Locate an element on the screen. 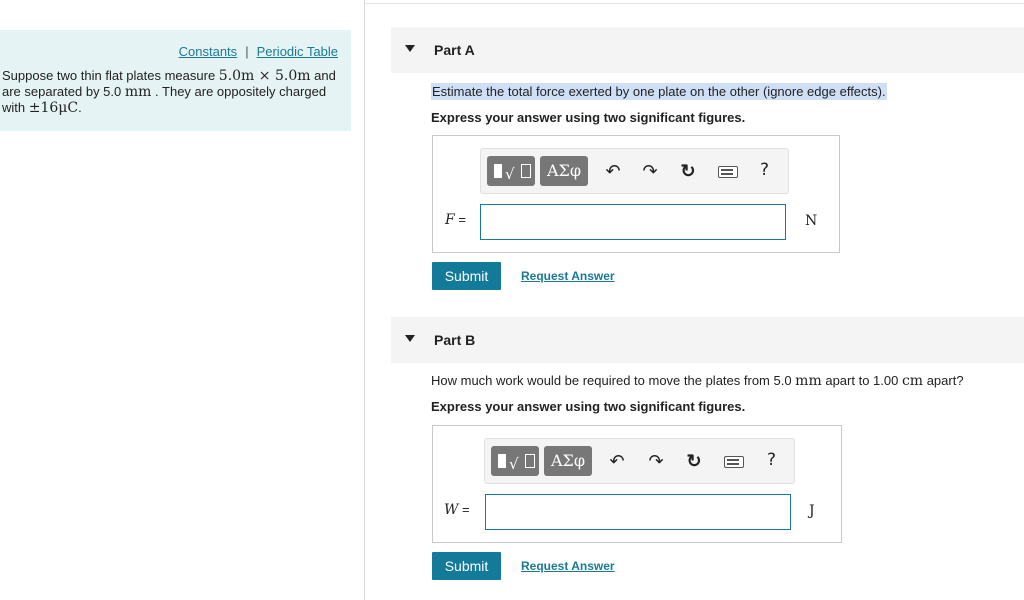 The height and width of the screenshot is (600, 1024). part-a-header: Part A is located at coordinates (707, 50).